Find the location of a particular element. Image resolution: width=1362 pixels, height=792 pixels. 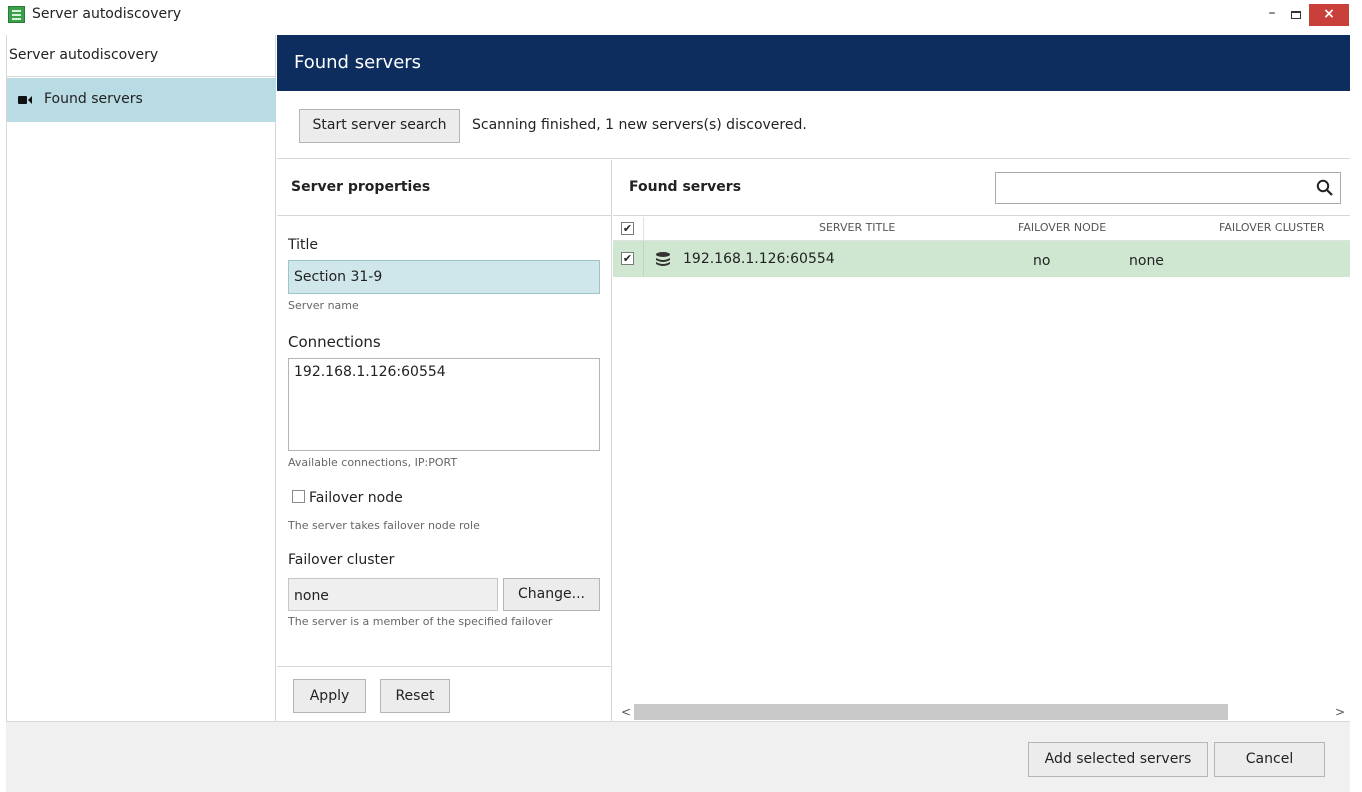

found-servers-title: Found servers is located at coordinates (685, 187).